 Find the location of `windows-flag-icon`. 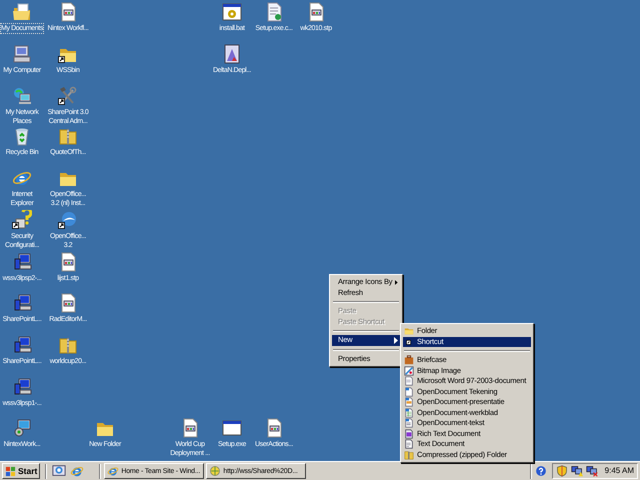

windows-flag-icon is located at coordinates (10, 471).